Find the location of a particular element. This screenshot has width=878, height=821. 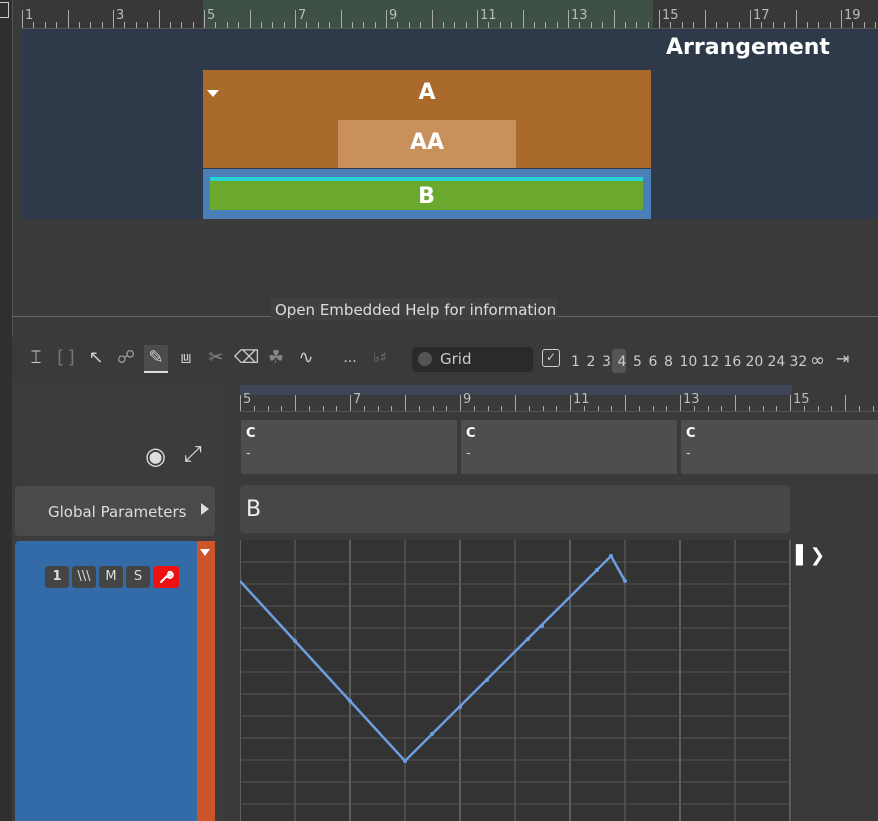

division-5: 5 is located at coordinates (637, 362).